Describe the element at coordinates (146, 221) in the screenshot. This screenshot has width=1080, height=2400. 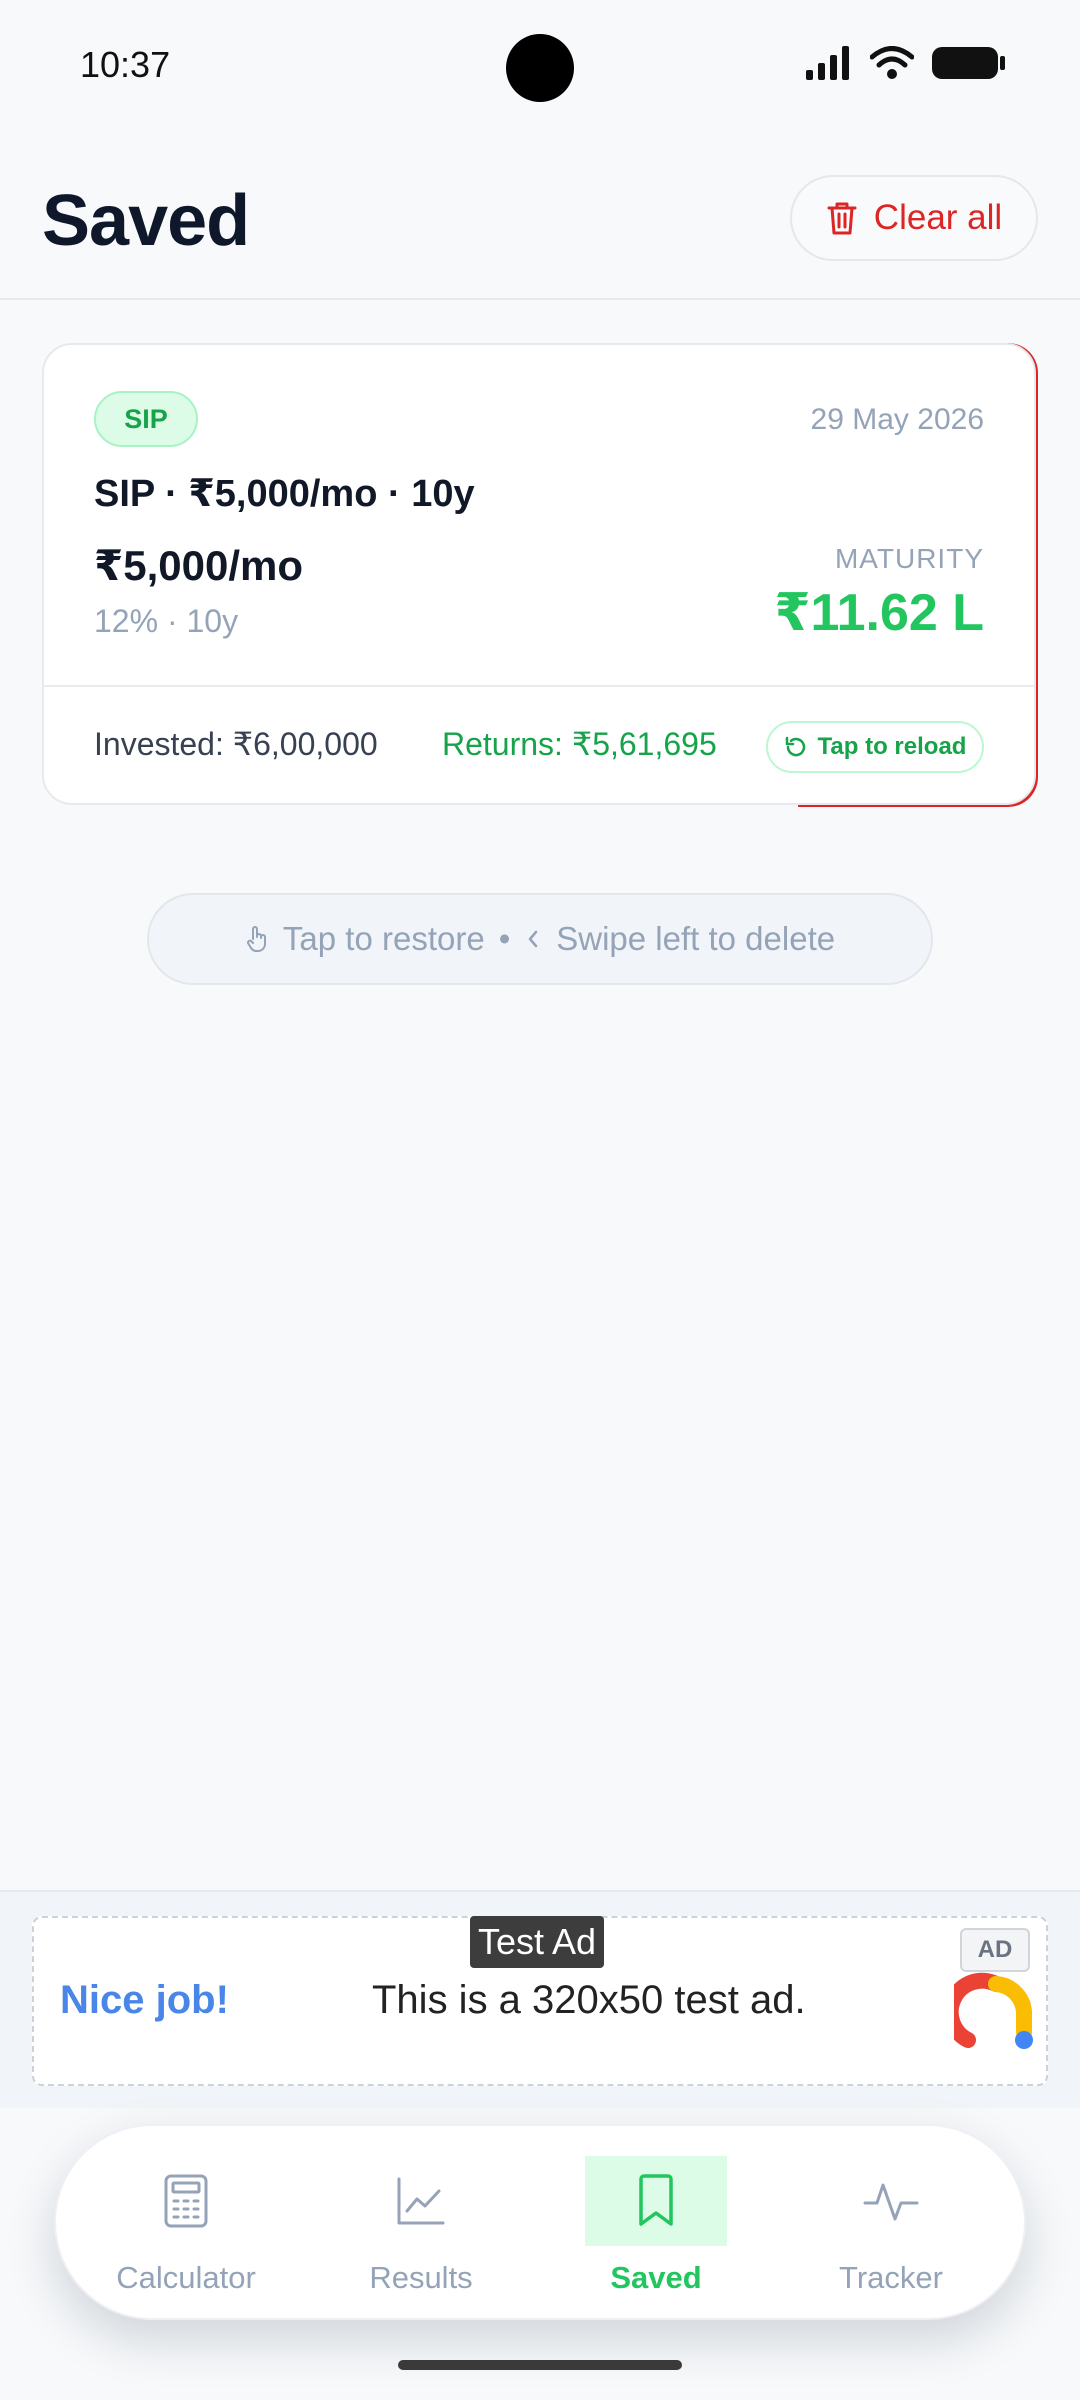
I see `page-title: Saved` at that location.